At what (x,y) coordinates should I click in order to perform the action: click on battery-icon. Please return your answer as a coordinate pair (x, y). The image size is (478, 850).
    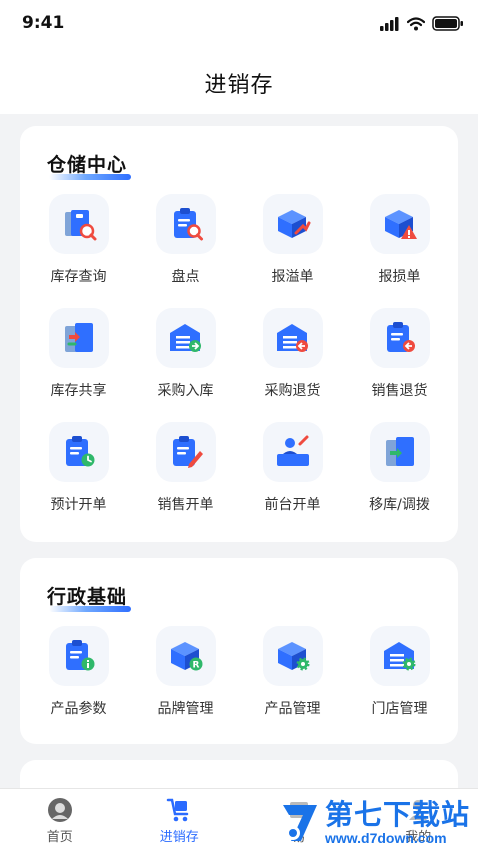
    Looking at the image, I should click on (447, 23).